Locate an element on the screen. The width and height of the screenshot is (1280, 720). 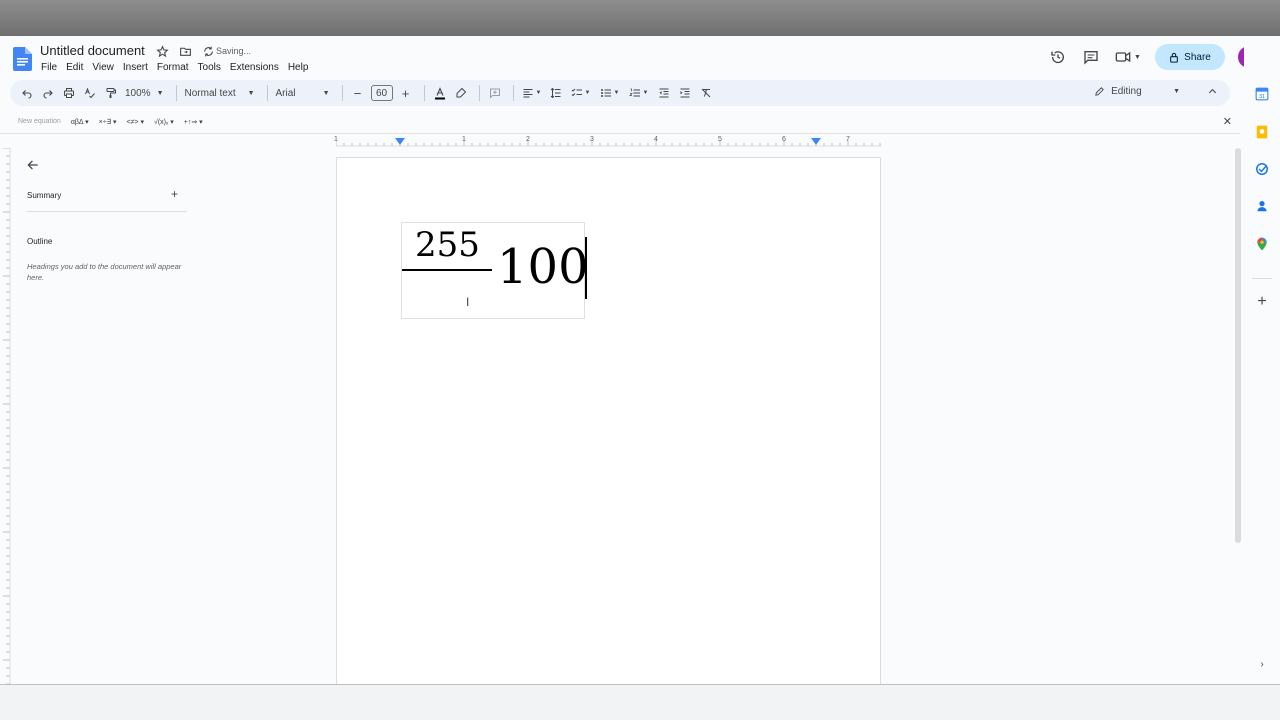
ruler-number: 2 is located at coordinates (528, 139).